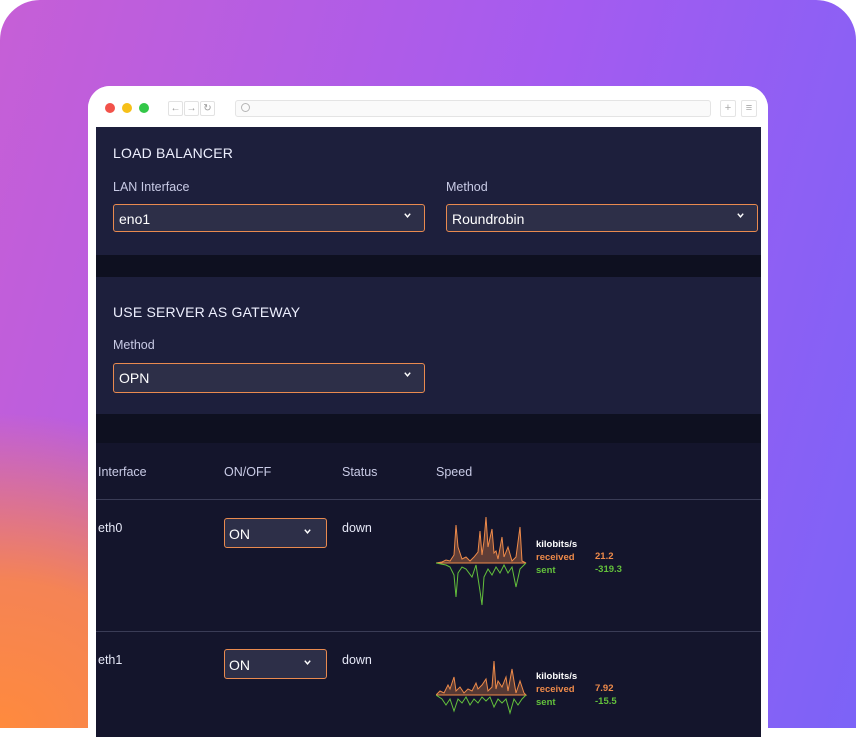  I want to click on header-interface: Interface, so click(122, 472).